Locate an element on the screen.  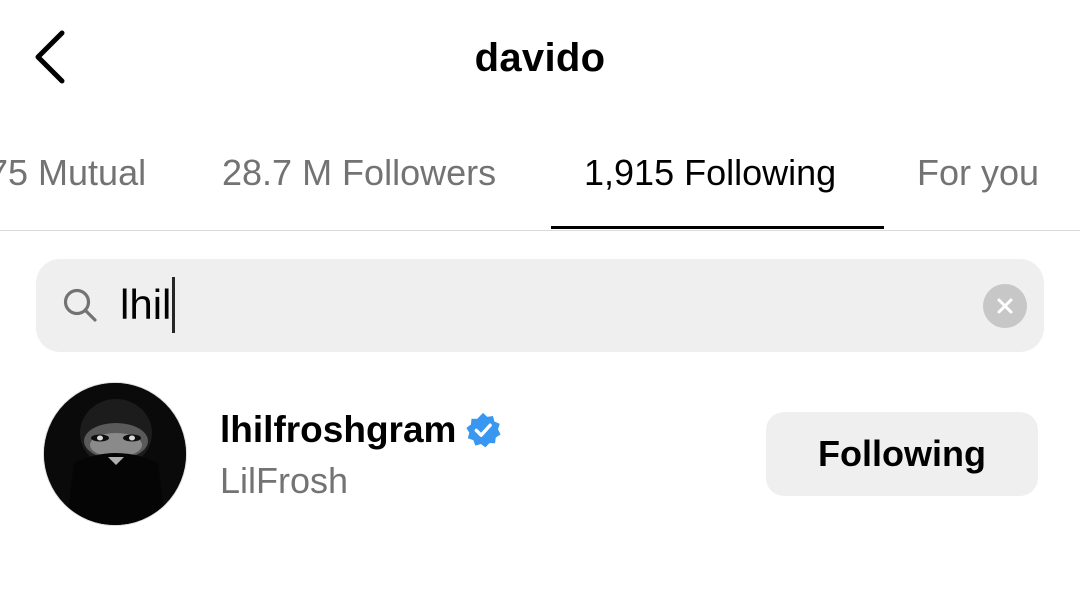
avatar-image is located at coordinates (115, 454).